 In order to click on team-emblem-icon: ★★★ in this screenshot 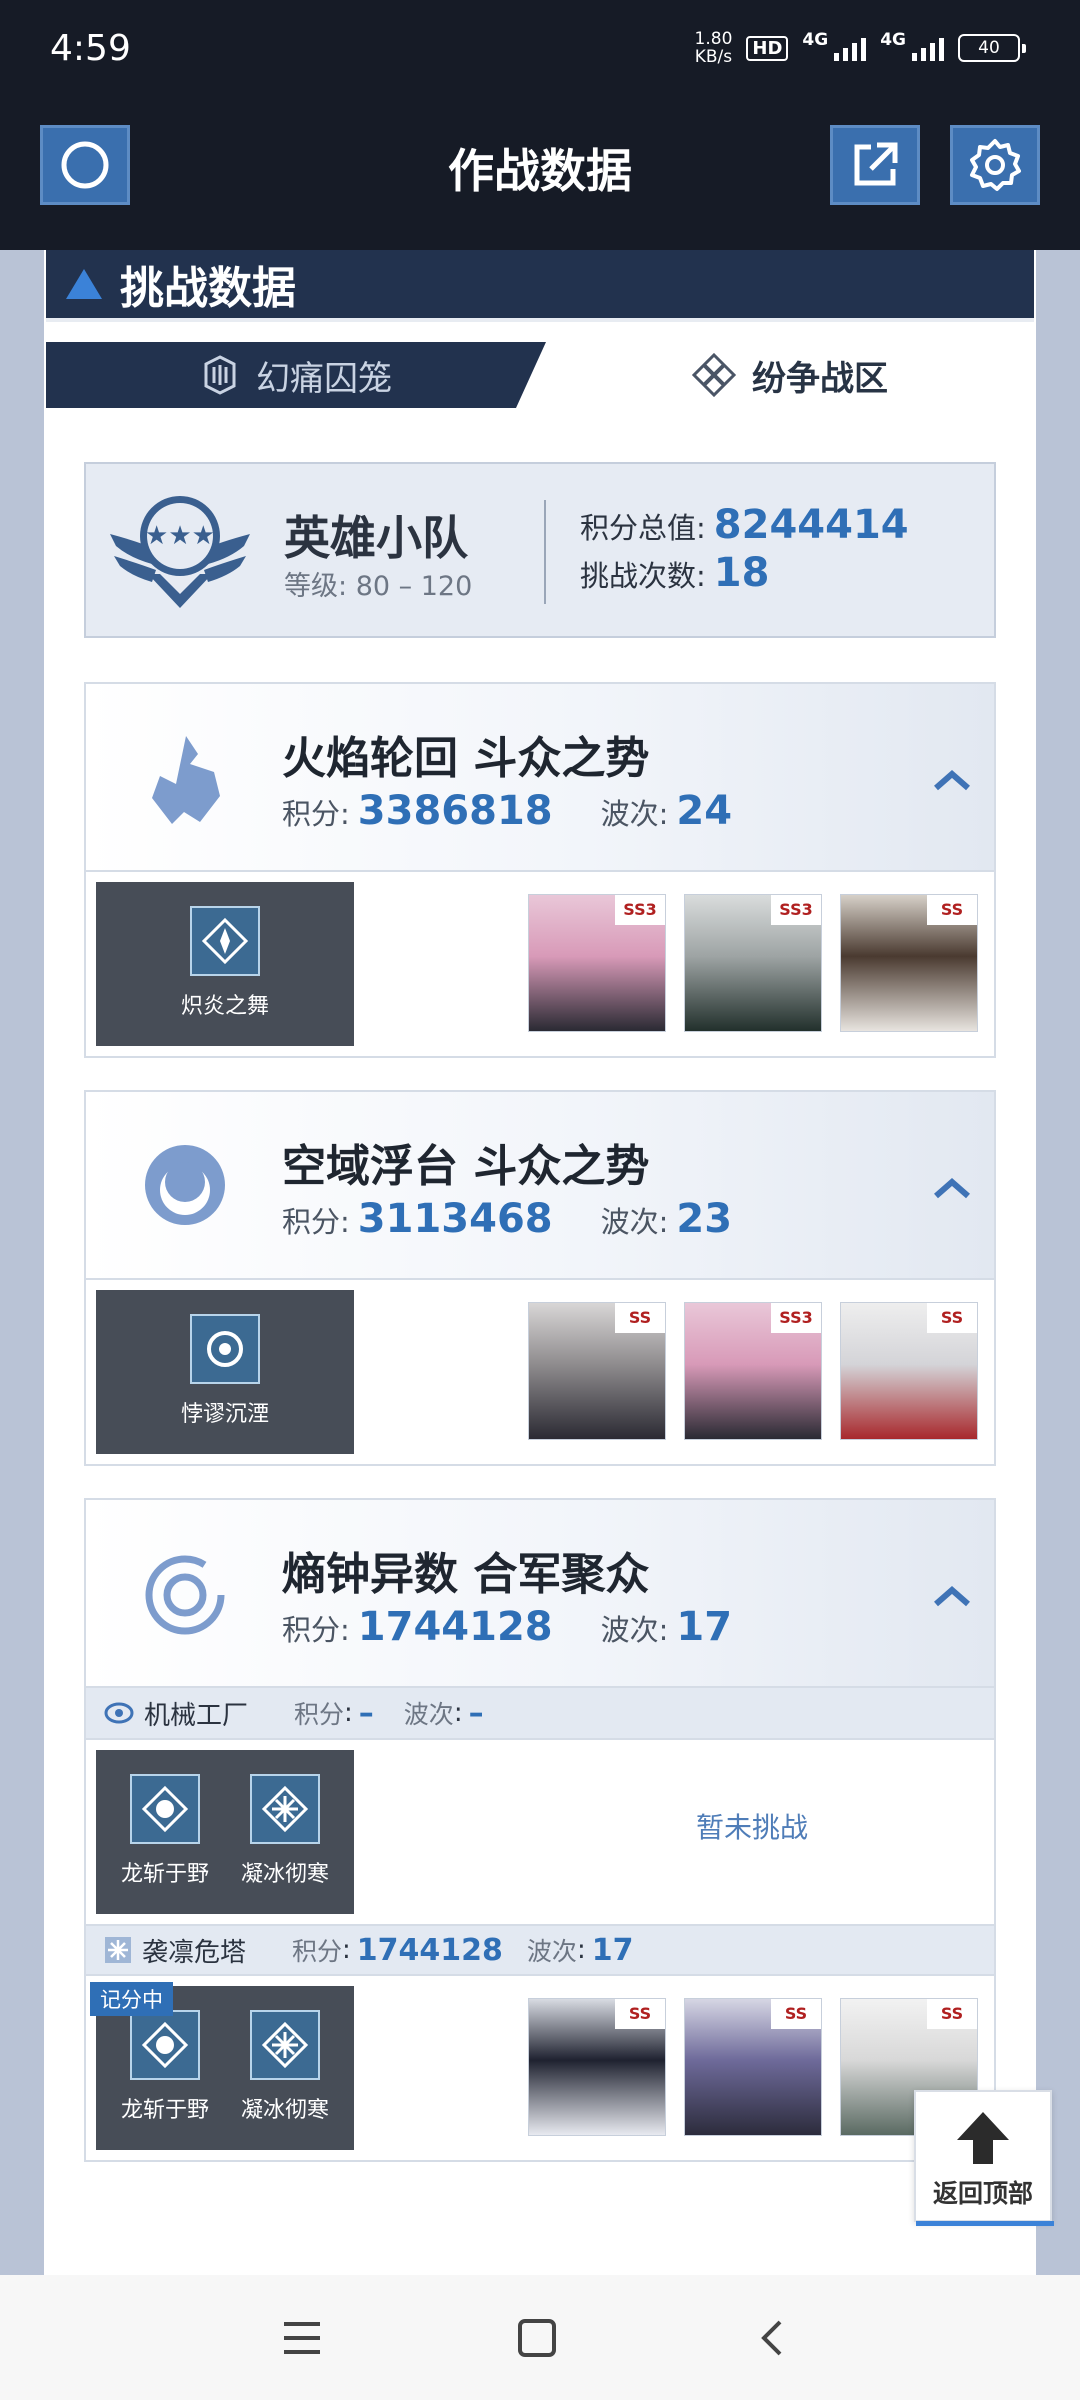, I will do `click(180, 552)`.